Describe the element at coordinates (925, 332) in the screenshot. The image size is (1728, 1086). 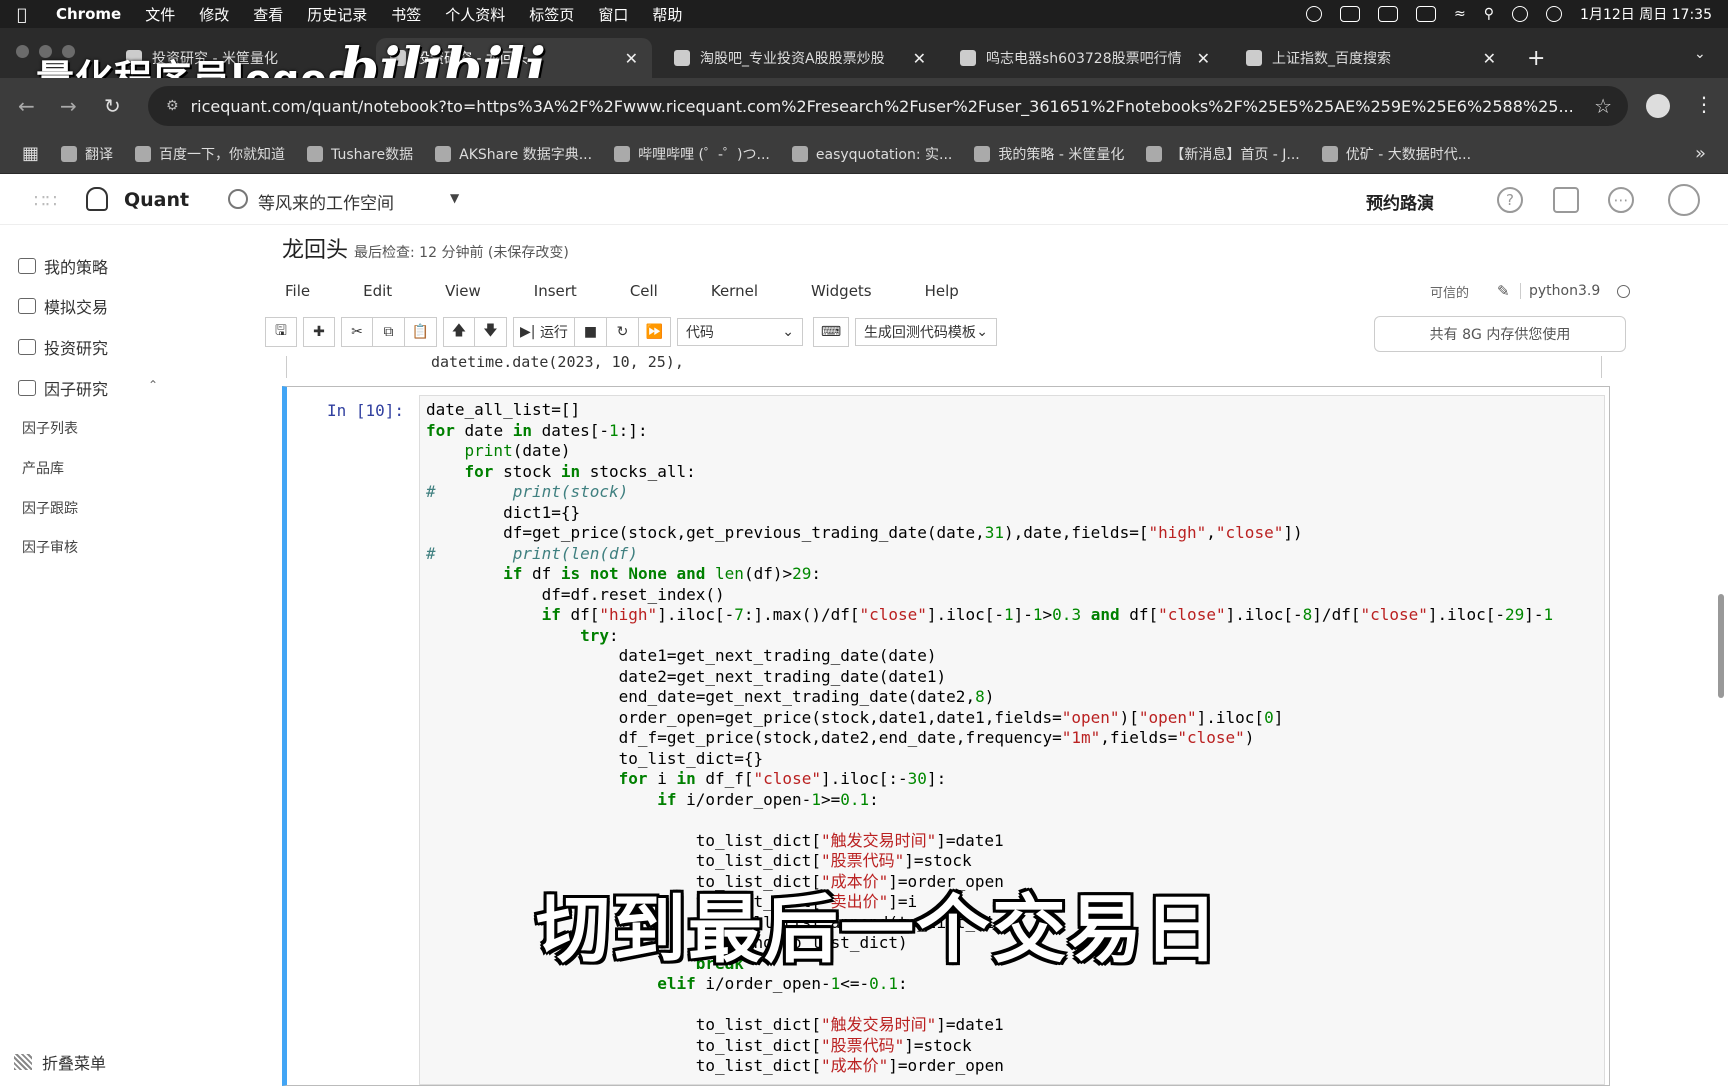
I see `backtest-template-select: 生成回测代码模板 ⌄` at that location.